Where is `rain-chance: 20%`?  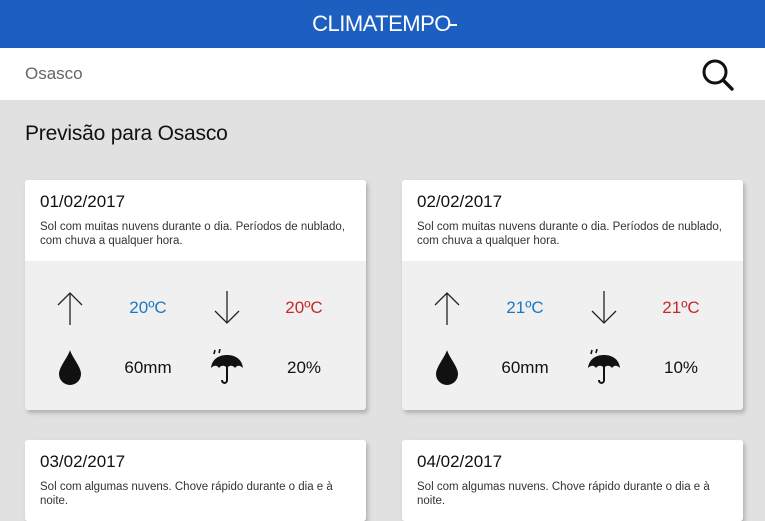
rain-chance: 20% is located at coordinates (304, 368).